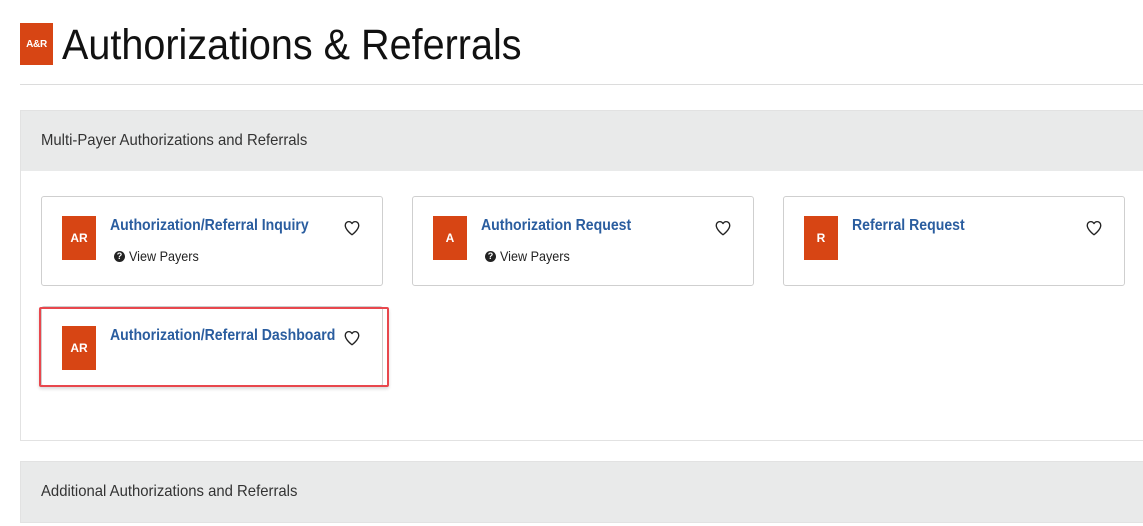 The image size is (1143, 526). Describe the element at coordinates (581, 52) in the screenshot. I see `page-header: A&R Authorizations & Referrals` at that location.